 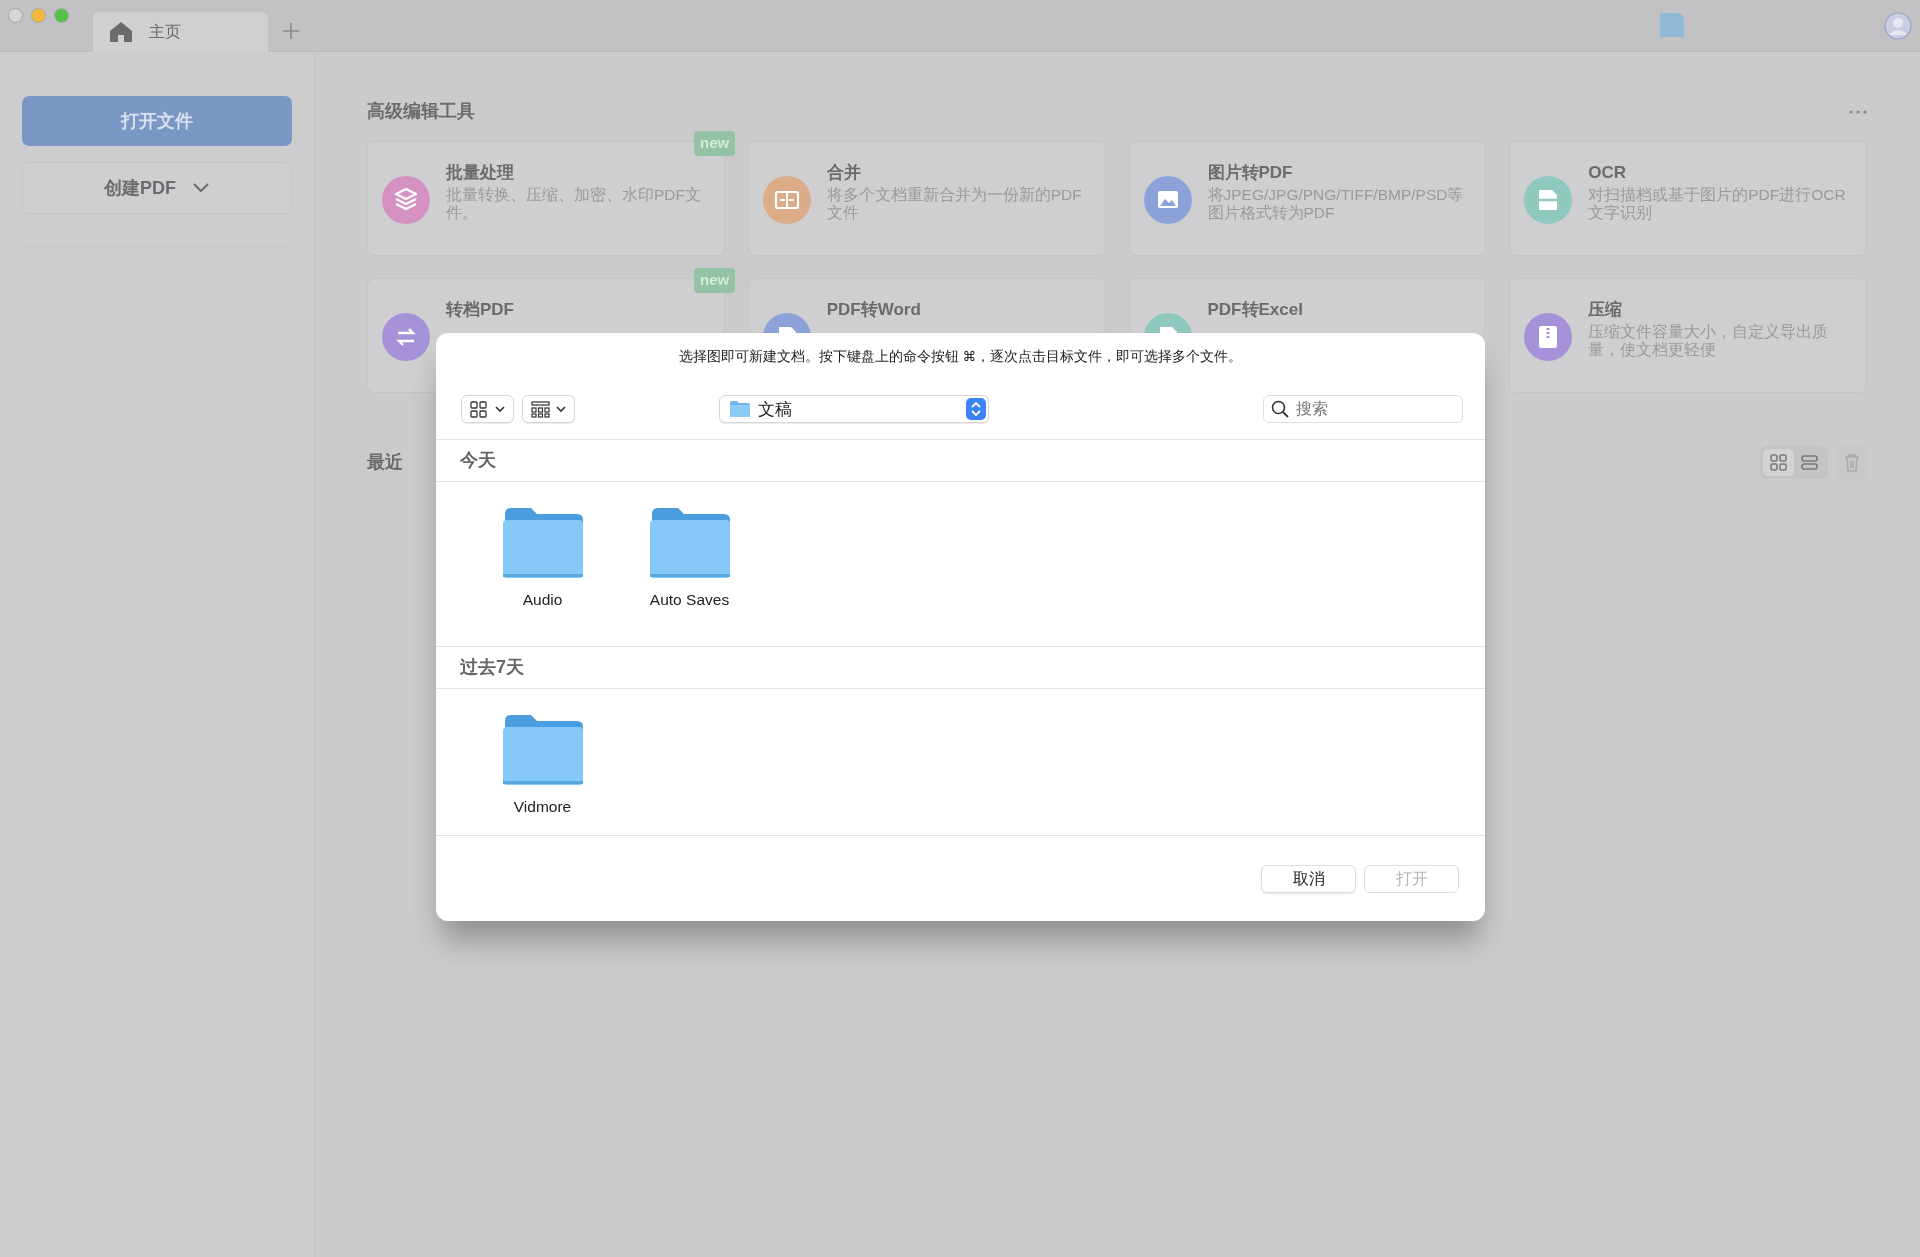 What do you see at coordinates (1250, 173) in the screenshot?
I see `card-title: 图片转PDF` at bounding box center [1250, 173].